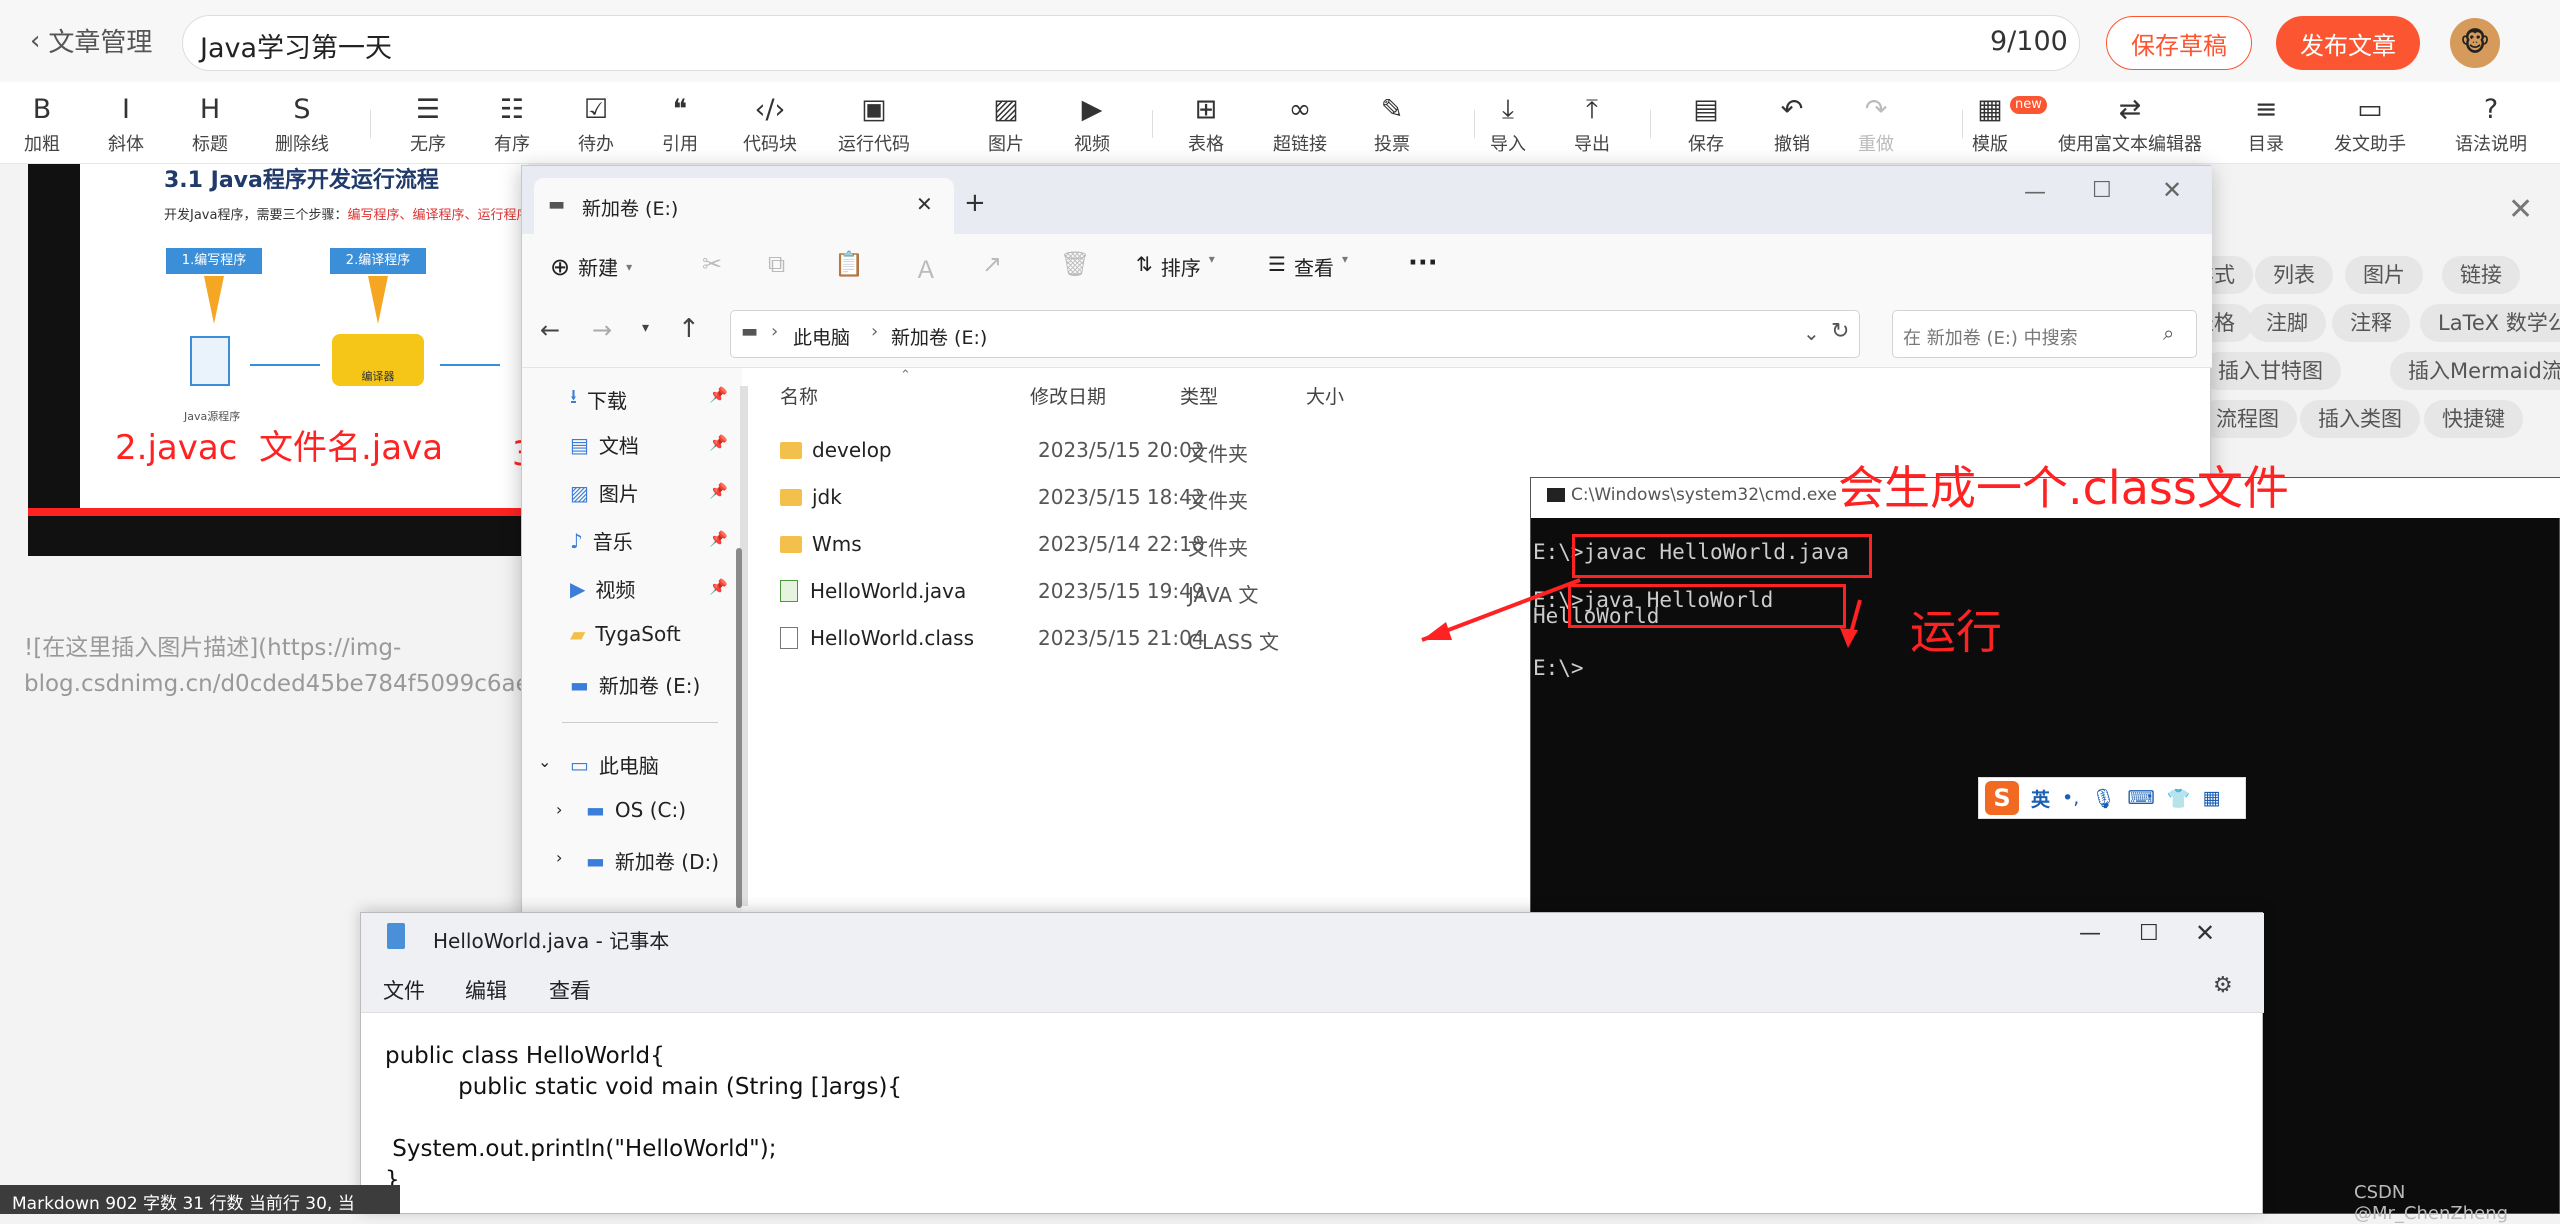  What do you see at coordinates (2371, 323) in the screenshot?
I see `syntax-tag: 注释` at bounding box center [2371, 323].